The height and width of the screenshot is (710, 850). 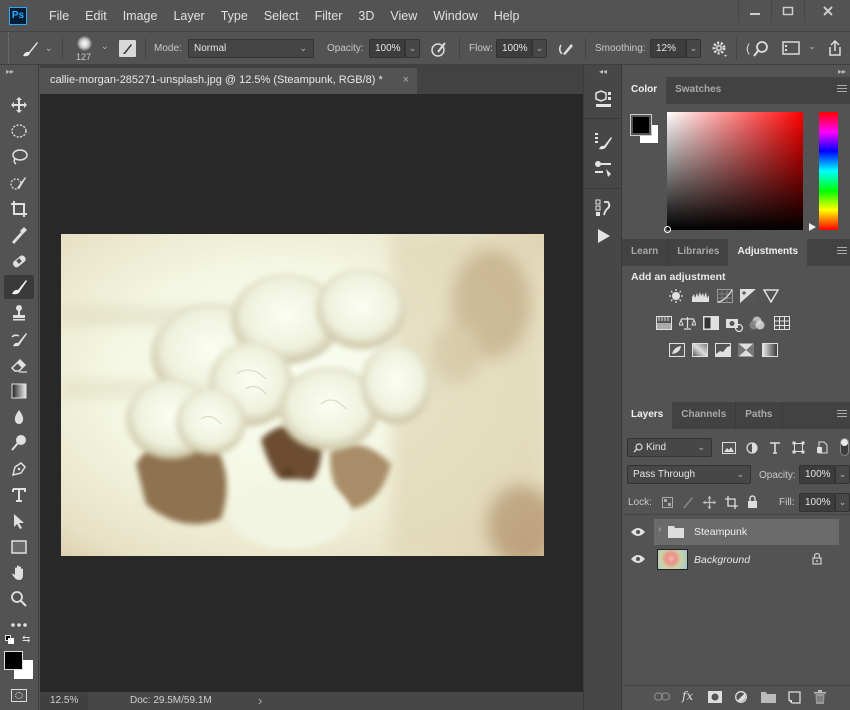 What do you see at coordinates (746, 532) in the screenshot?
I see `layer-steampunk: › Steampunk` at bounding box center [746, 532].